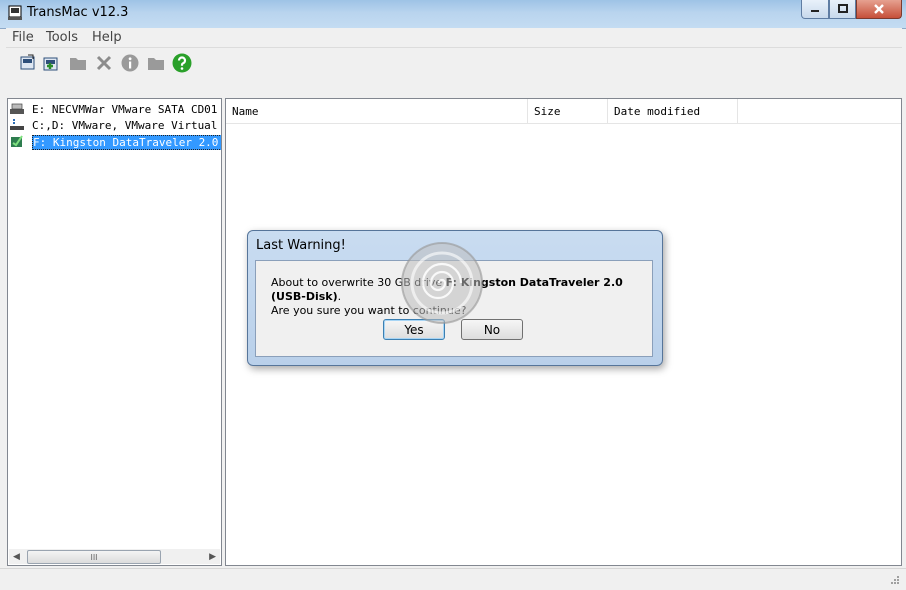  Describe the element at coordinates (301, 245) in the screenshot. I see `dialog-title: Last Warning!` at that location.